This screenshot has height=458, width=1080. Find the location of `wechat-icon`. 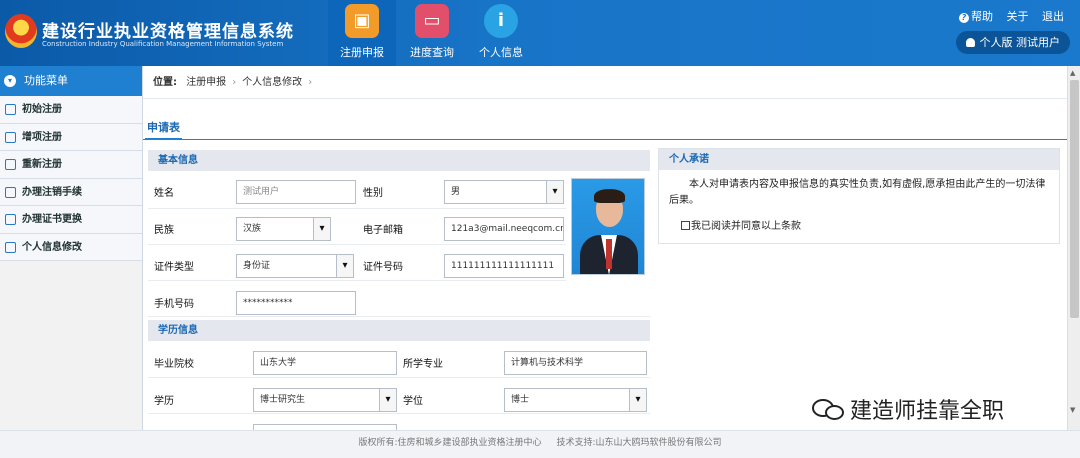

wechat-icon is located at coordinates (829, 410).